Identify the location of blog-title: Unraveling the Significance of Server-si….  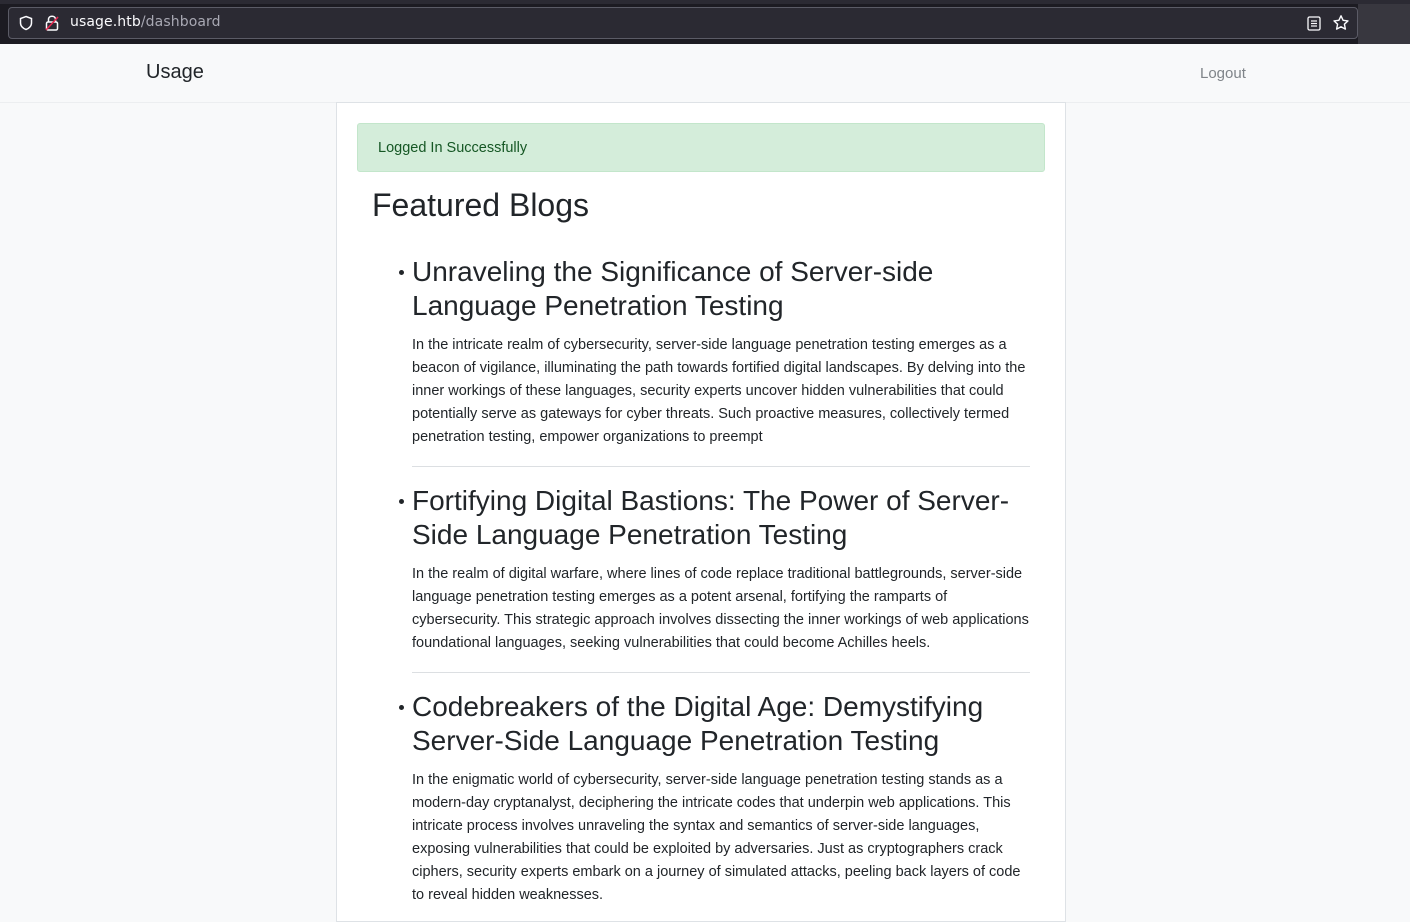
(673, 288).